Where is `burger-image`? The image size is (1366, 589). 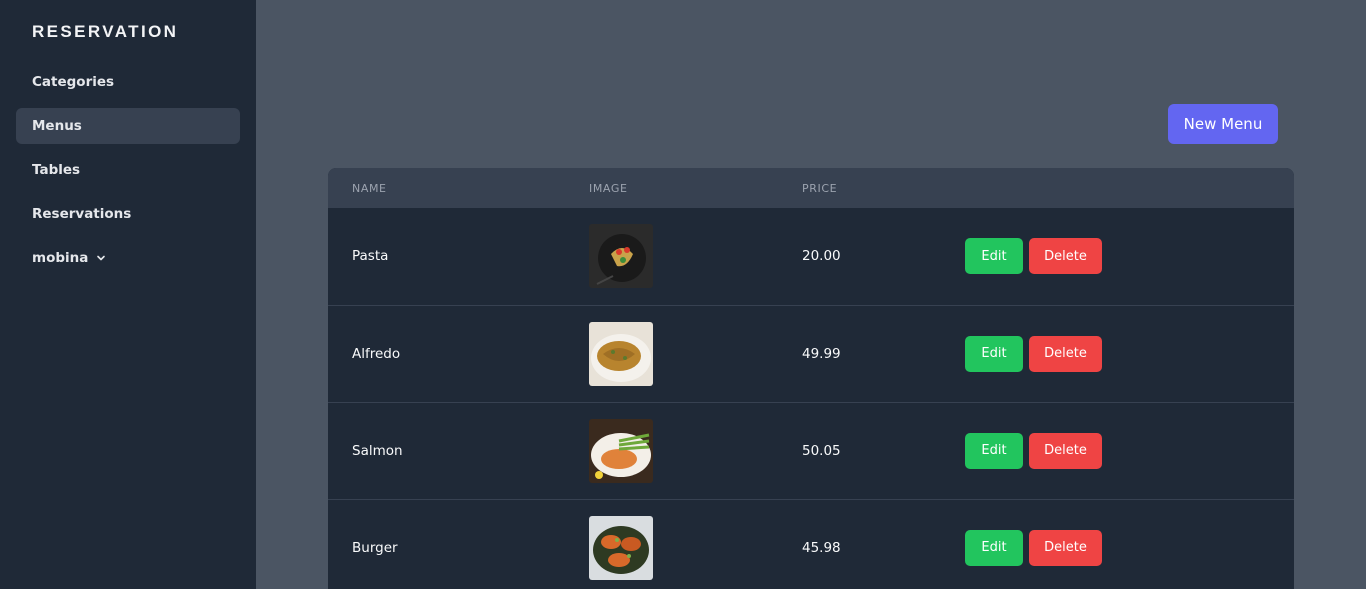
burger-image is located at coordinates (621, 547).